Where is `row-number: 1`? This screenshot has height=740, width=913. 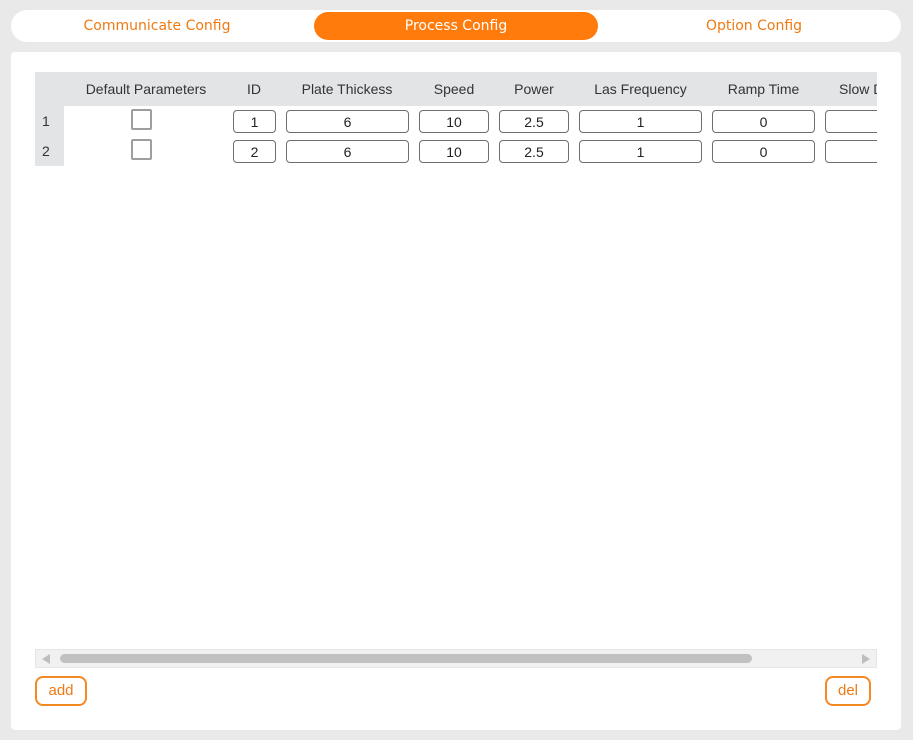 row-number: 1 is located at coordinates (49, 121).